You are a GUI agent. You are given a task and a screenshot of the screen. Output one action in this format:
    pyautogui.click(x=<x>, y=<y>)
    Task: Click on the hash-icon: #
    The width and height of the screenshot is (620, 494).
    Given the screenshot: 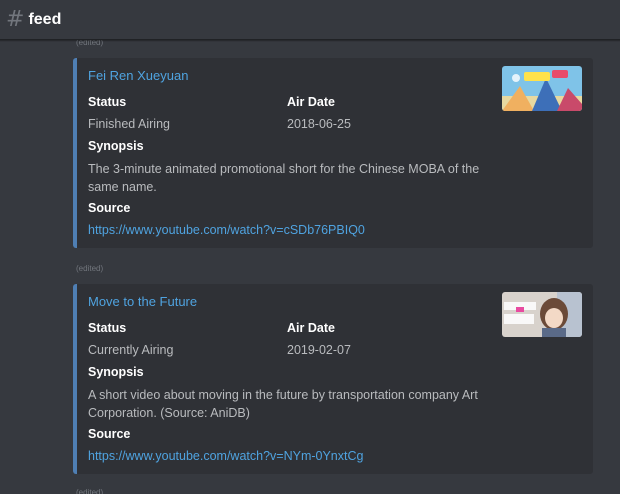 What is the action you would take?
    pyautogui.click(x=15, y=19)
    